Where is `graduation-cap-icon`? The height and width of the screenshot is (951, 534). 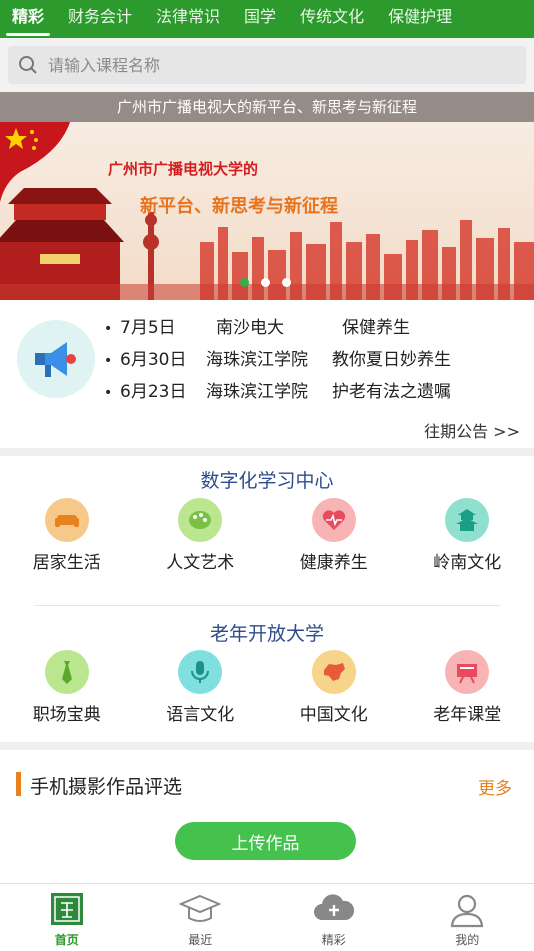 graduation-cap-icon is located at coordinates (200, 909).